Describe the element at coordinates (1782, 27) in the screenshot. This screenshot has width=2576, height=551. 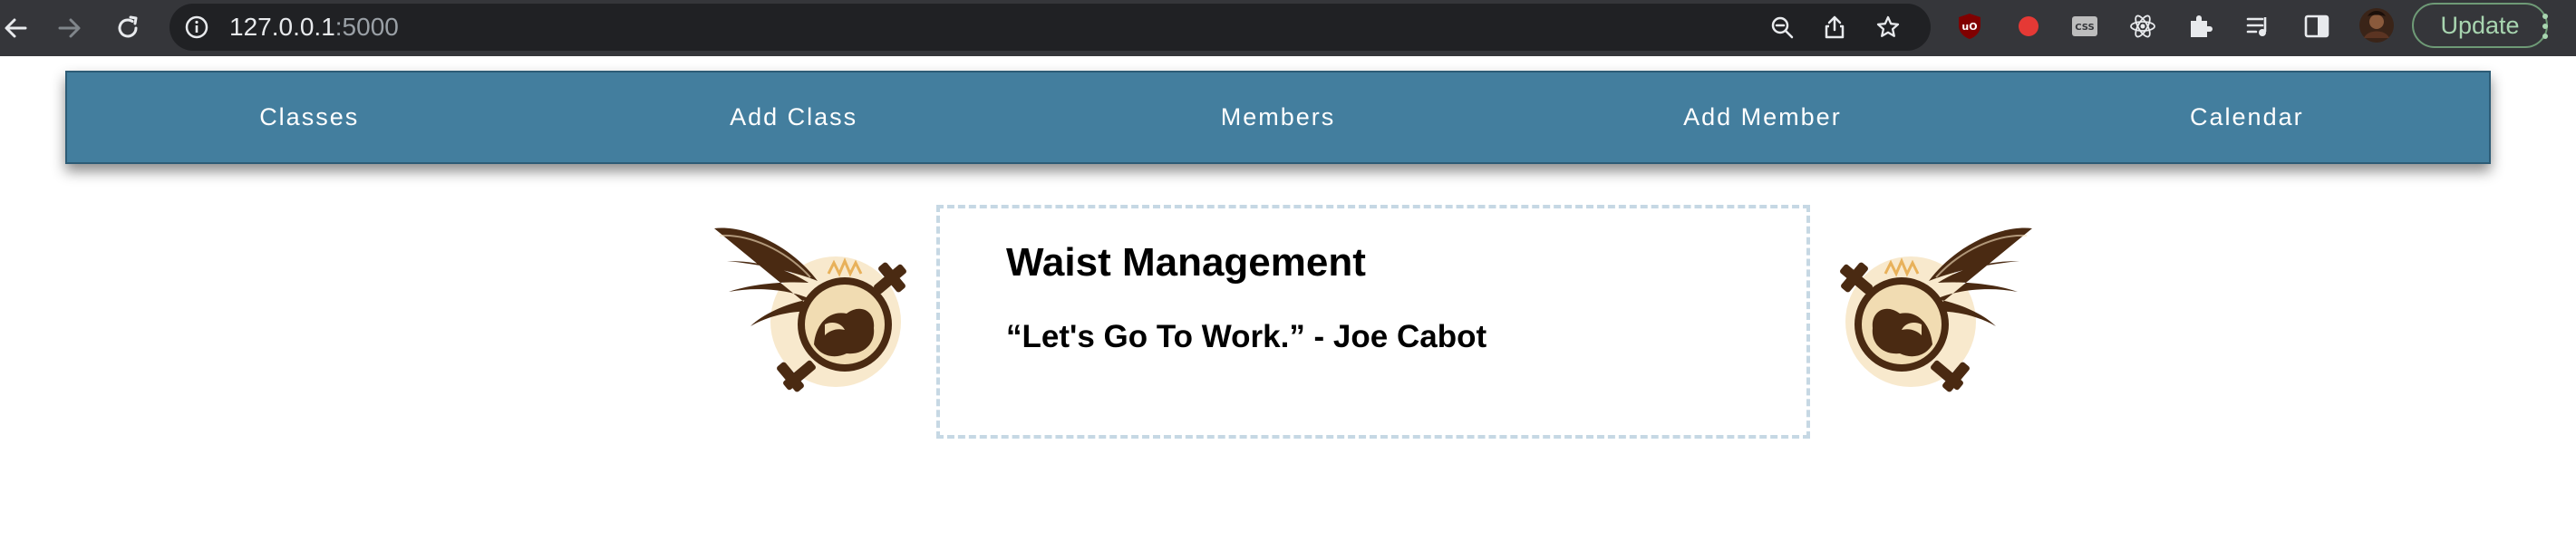
I see `zoom-icon` at that location.